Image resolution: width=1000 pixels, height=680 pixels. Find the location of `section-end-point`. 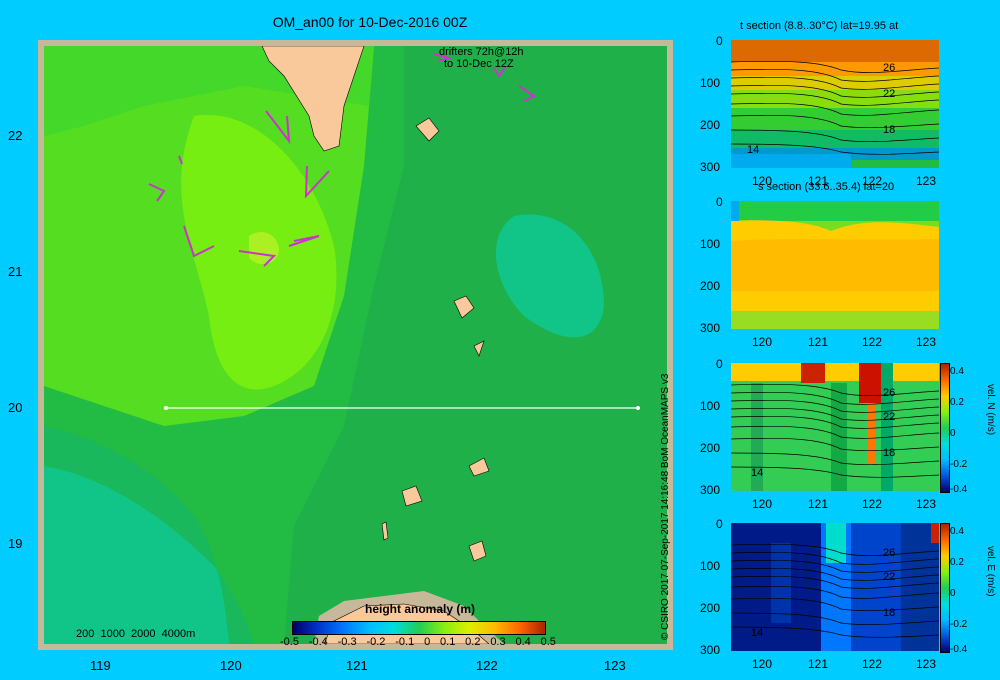

section-end-point is located at coordinates (638, 408).